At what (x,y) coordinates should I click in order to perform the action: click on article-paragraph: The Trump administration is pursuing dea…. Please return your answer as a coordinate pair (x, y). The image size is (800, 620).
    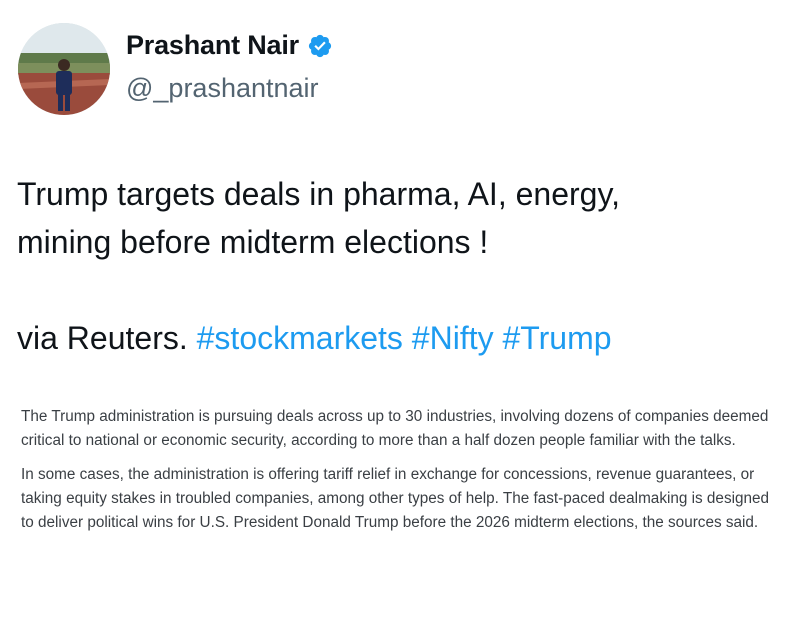
    Looking at the image, I should click on (395, 428).